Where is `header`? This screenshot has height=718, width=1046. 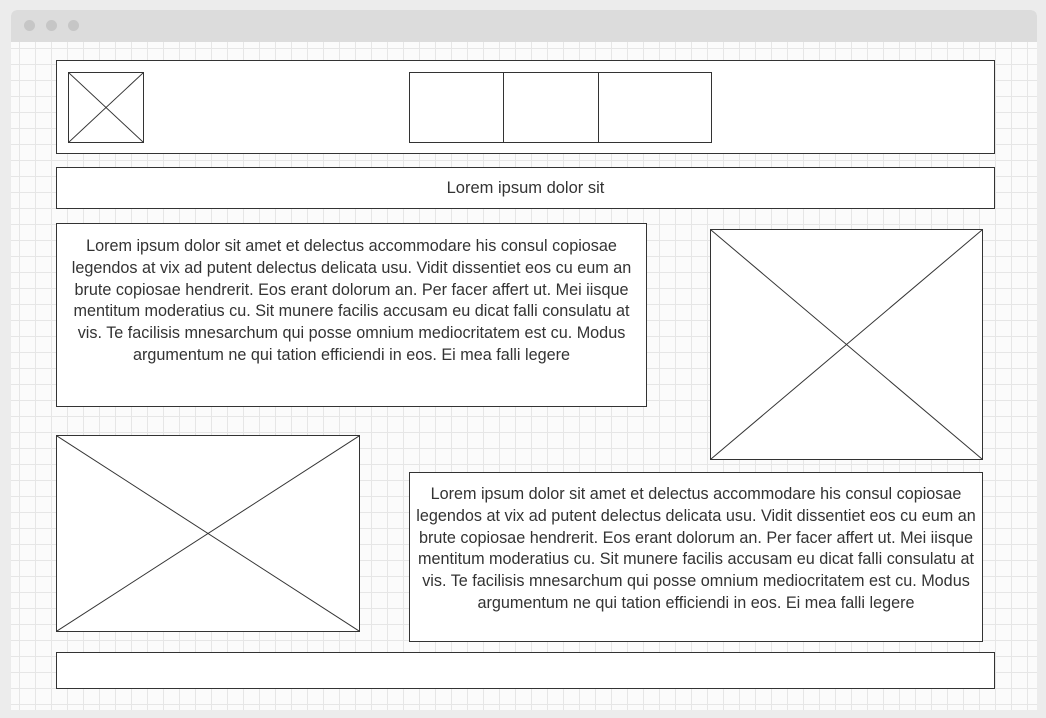 header is located at coordinates (525, 107).